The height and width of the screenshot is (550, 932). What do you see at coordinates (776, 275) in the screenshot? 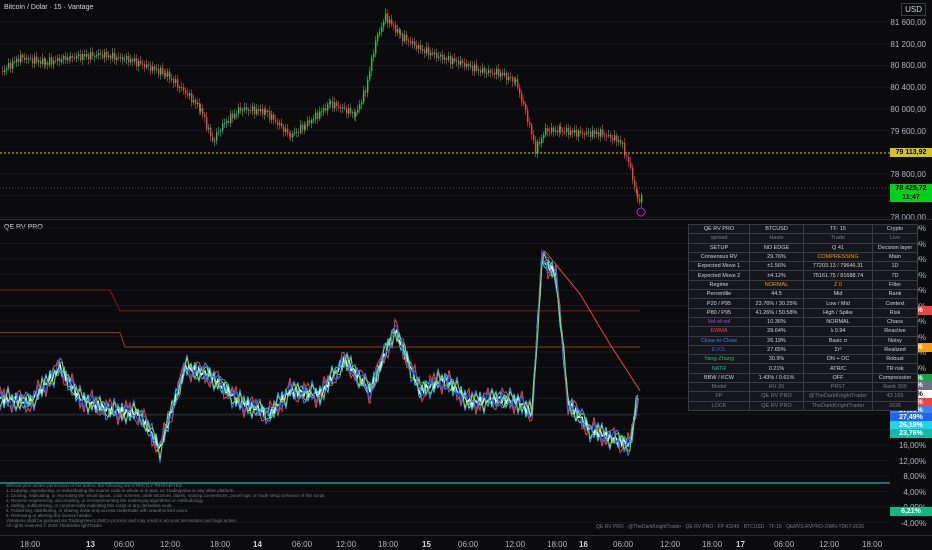
I see `stats-cell: ±4.12%` at bounding box center [776, 275].